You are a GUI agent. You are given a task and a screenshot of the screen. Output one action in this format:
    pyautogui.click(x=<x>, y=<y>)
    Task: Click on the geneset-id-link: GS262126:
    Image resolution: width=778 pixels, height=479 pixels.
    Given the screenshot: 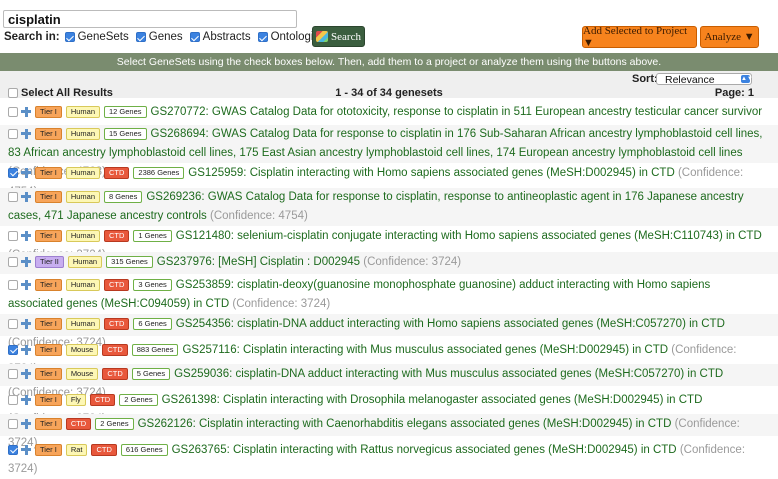 What is the action you would take?
    pyautogui.click(x=167, y=424)
    